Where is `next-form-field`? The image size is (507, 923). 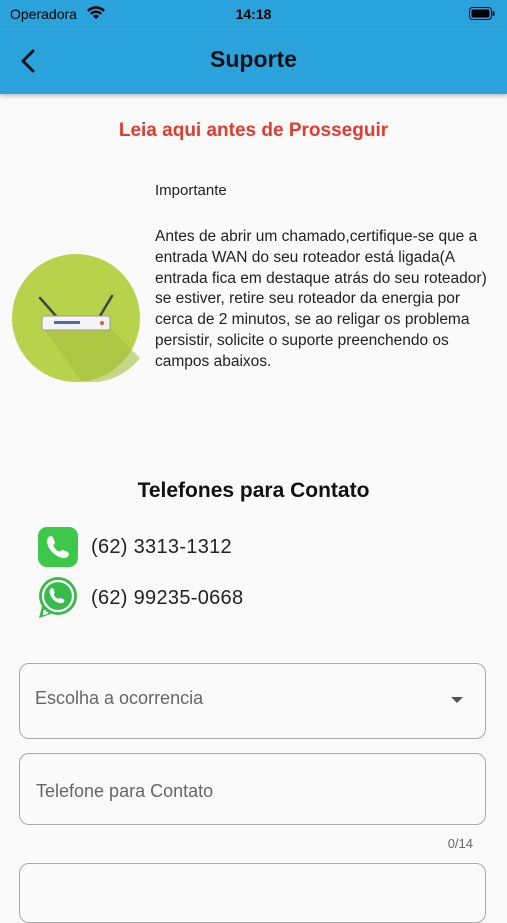
next-form-field is located at coordinates (252, 893).